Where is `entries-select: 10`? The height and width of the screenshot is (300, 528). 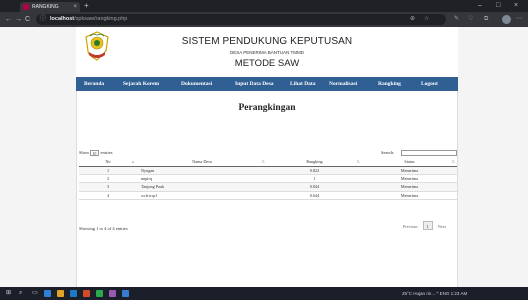 entries-select: 10 is located at coordinates (95, 152).